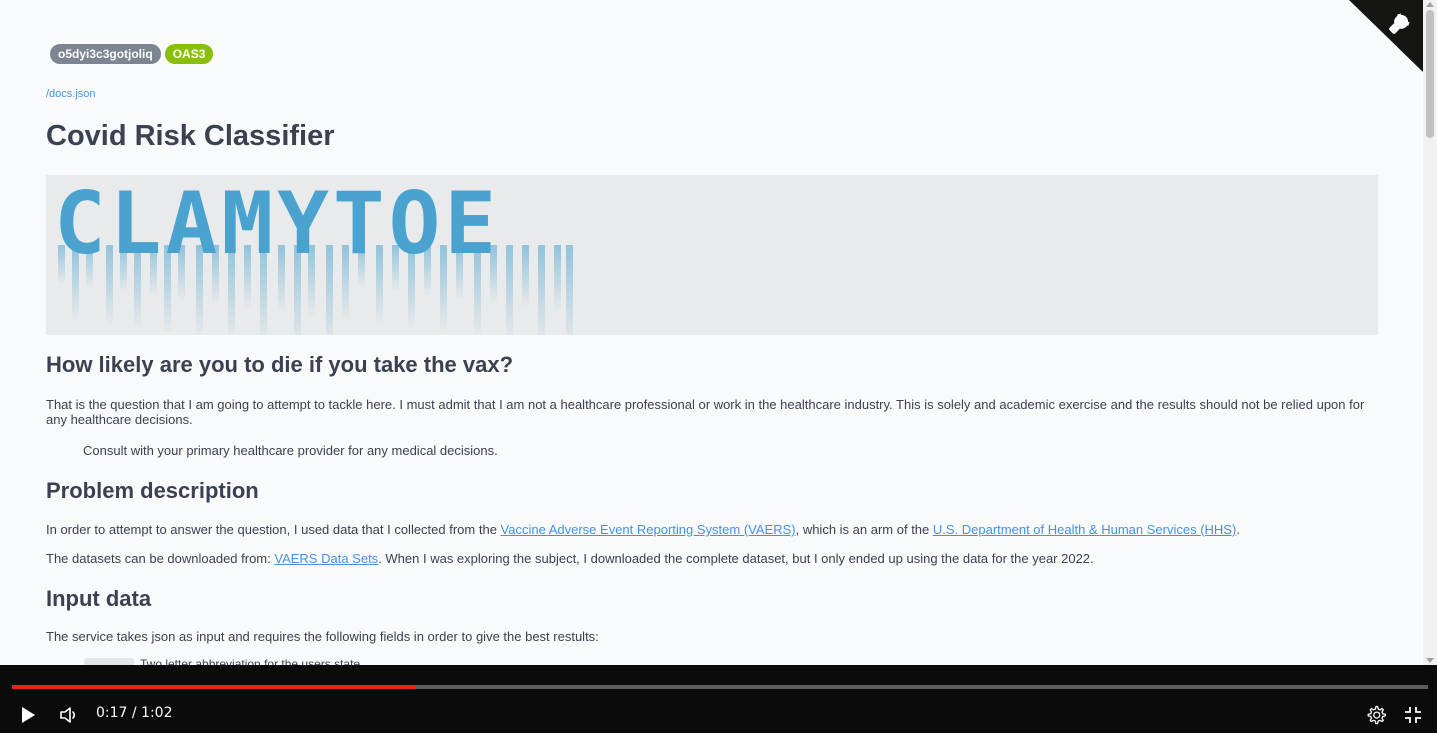 This screenshot has width=1437, height=733. I want to click on settings-button, so click(1376, 715).